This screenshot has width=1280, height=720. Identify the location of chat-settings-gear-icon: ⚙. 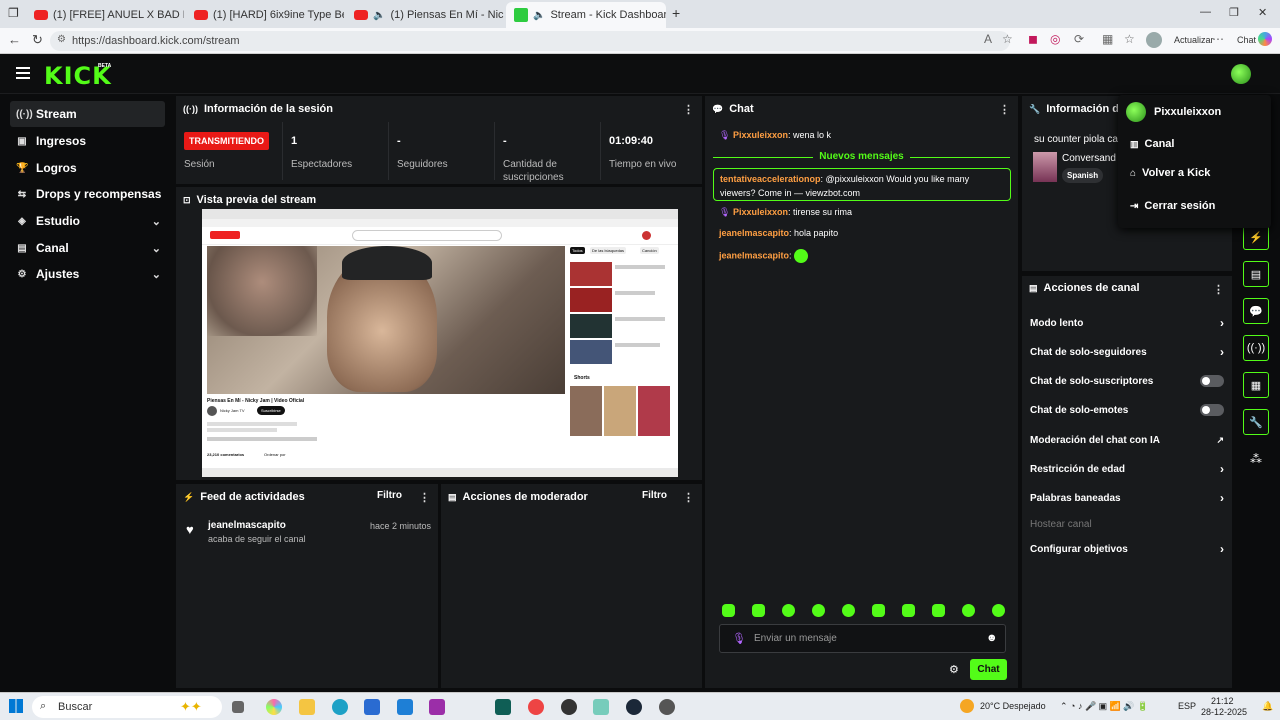
(954, 669).